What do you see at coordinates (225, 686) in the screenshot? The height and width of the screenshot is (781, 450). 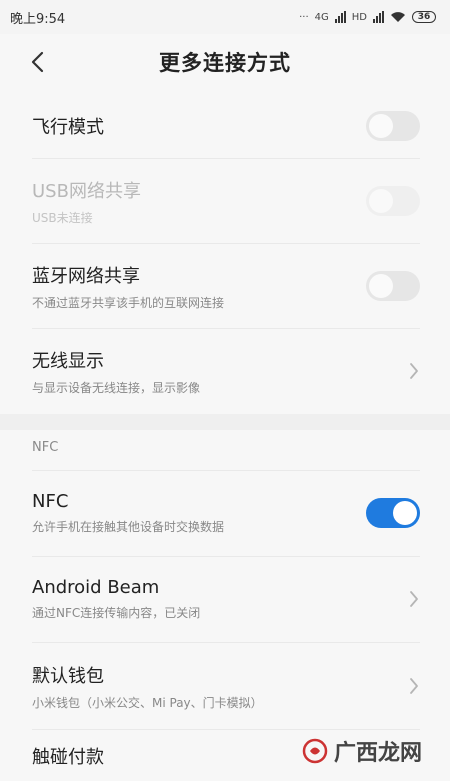 I see `default-wallet-row: 默认钱包 小米钱包（小米公交、Mi Pay、门卡模拟）` at bounding box center [225, 686].